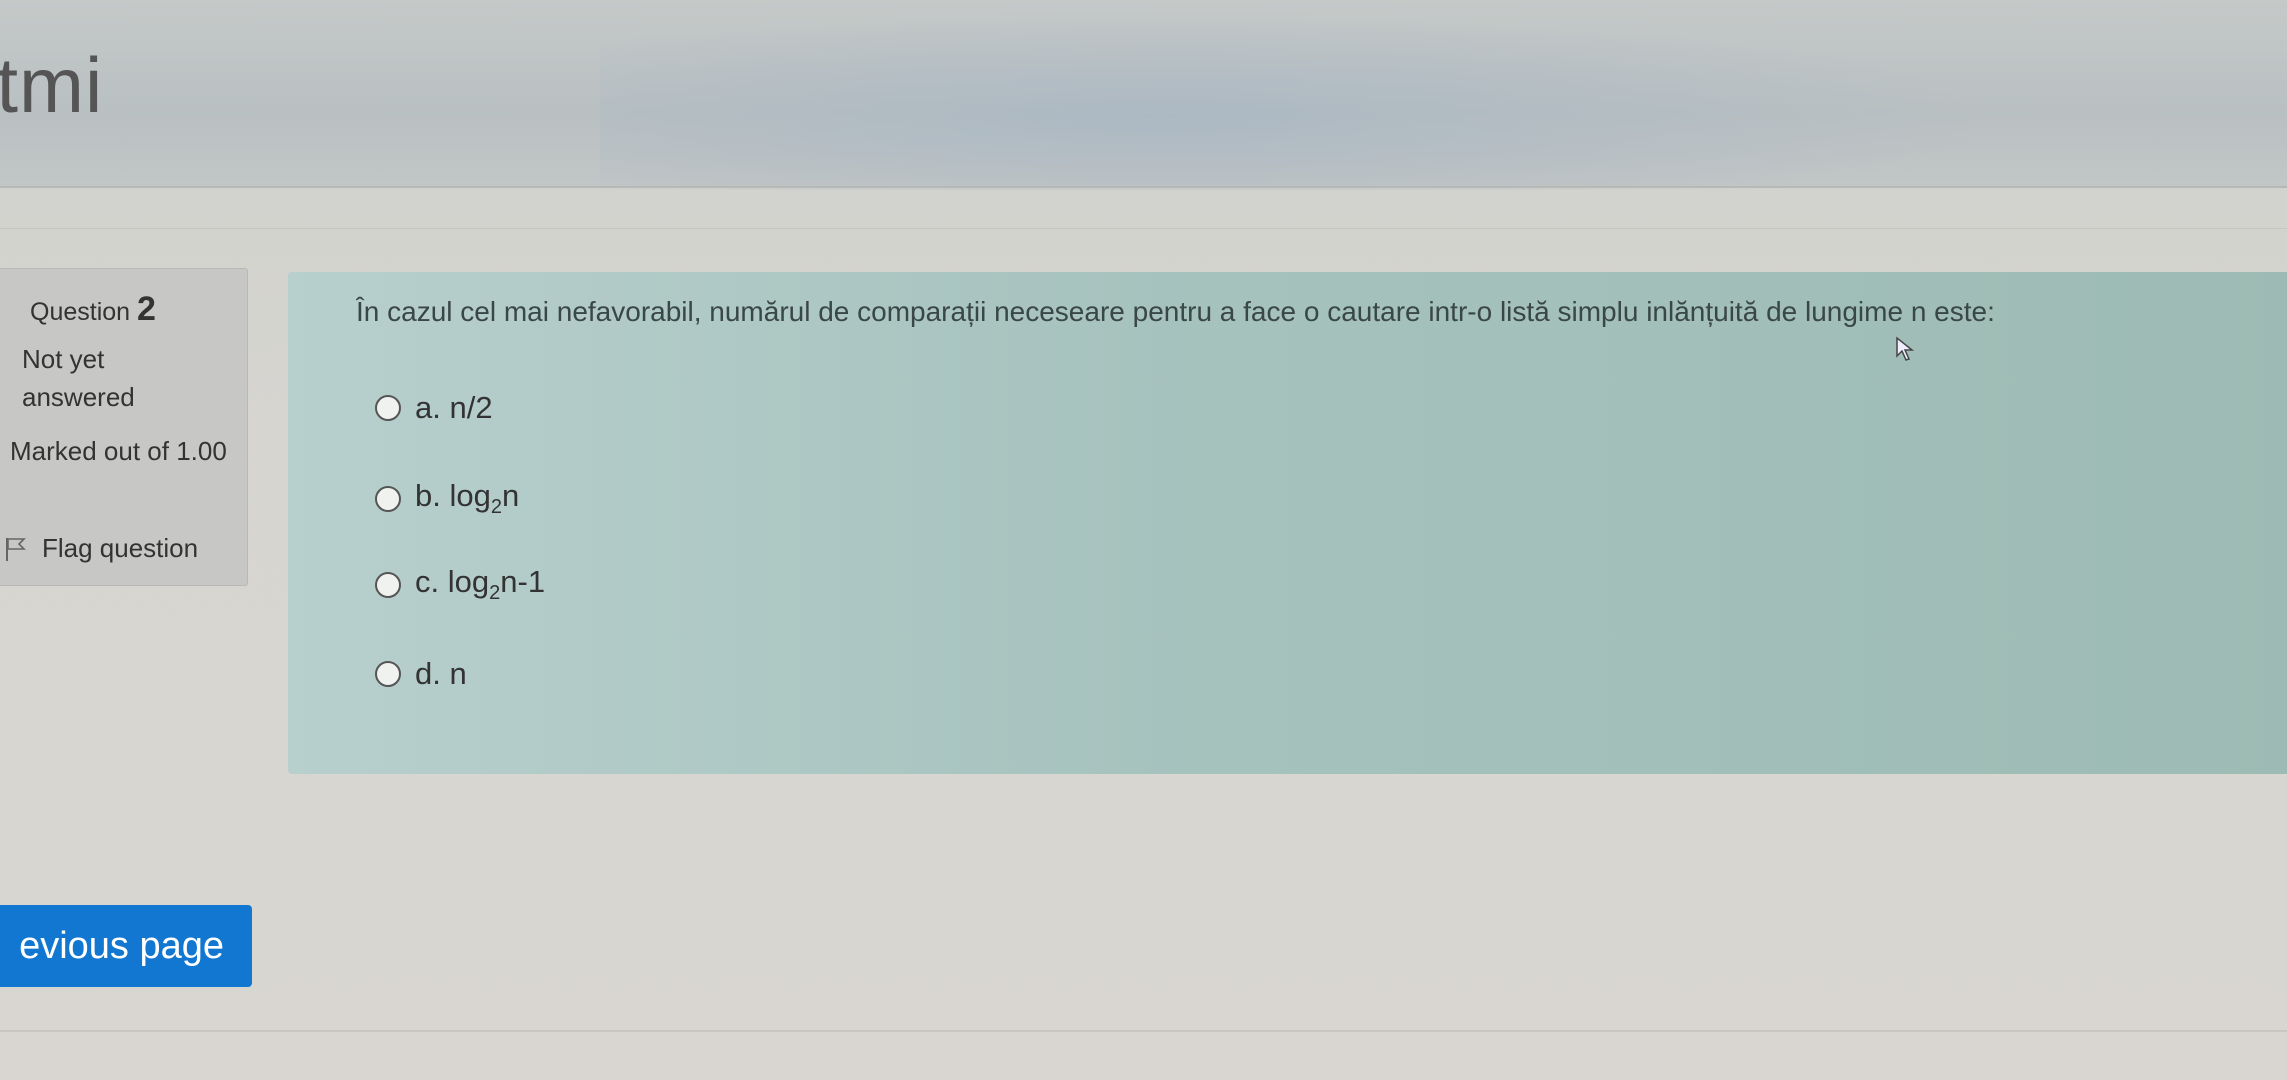 This screenshot has width=2287, height=1080. What do you see at coordinates (441, 673) in the screenshot?
I see `option-d-label: d. n` at bounding box center [441, 673].